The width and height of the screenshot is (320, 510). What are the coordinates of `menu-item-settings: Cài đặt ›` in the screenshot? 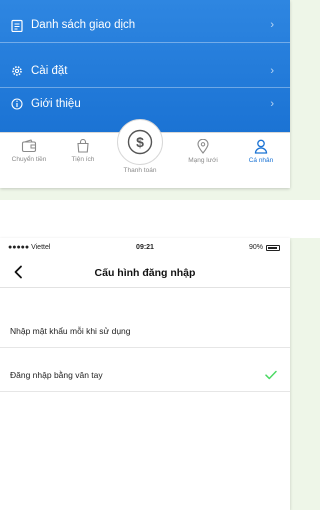 It's located at (145, 71).